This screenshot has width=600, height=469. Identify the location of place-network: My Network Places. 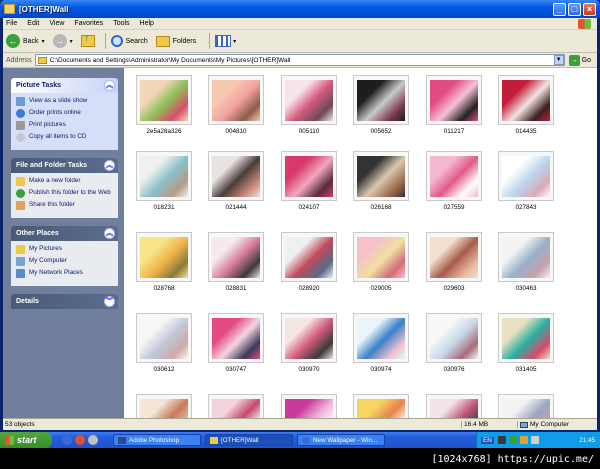
(64, 273).